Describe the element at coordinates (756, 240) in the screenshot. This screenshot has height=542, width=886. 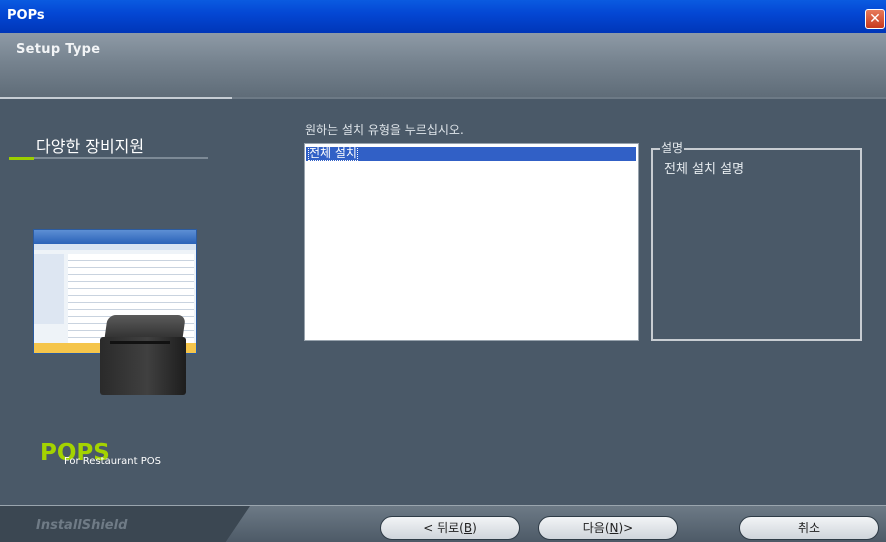
I see `description-group: 설명 전체 설치 설명` at that location.